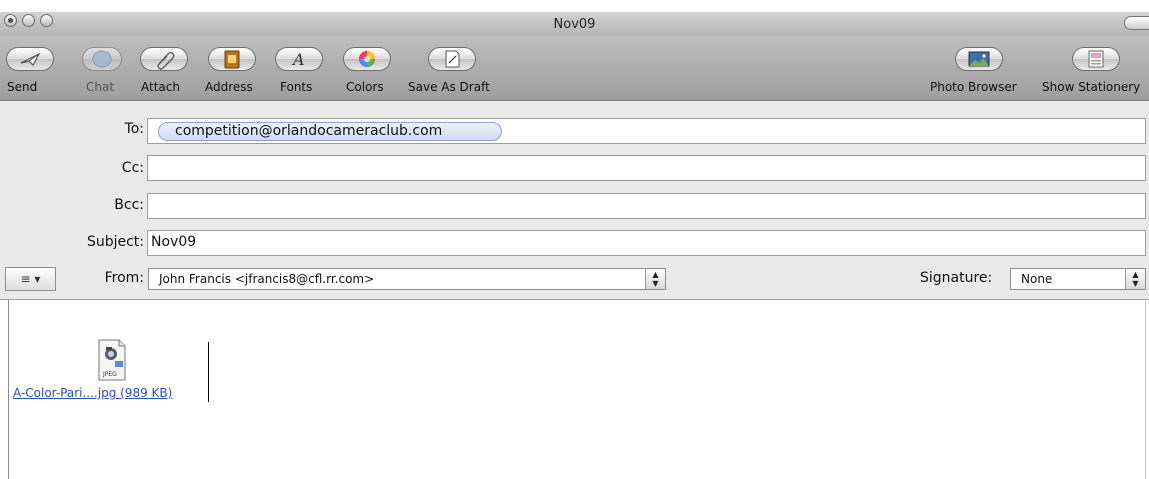 The image size is (1149, 479). Describe the element at coordinates (1145, 389) in the screenshot. I see `body-right-border` at that location.